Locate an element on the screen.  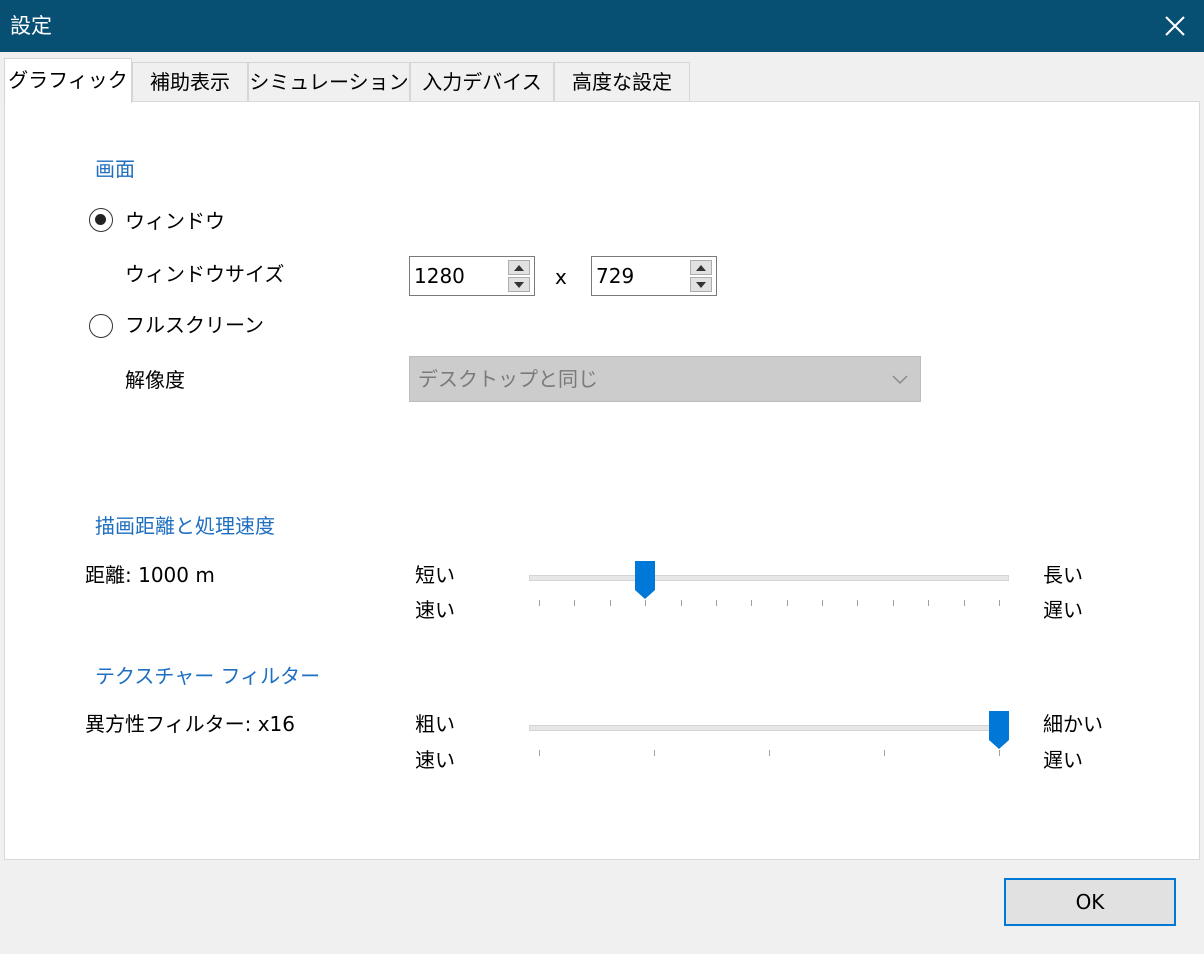
window-mode-label: ウィンドウ is located at coordinates (175, 221).